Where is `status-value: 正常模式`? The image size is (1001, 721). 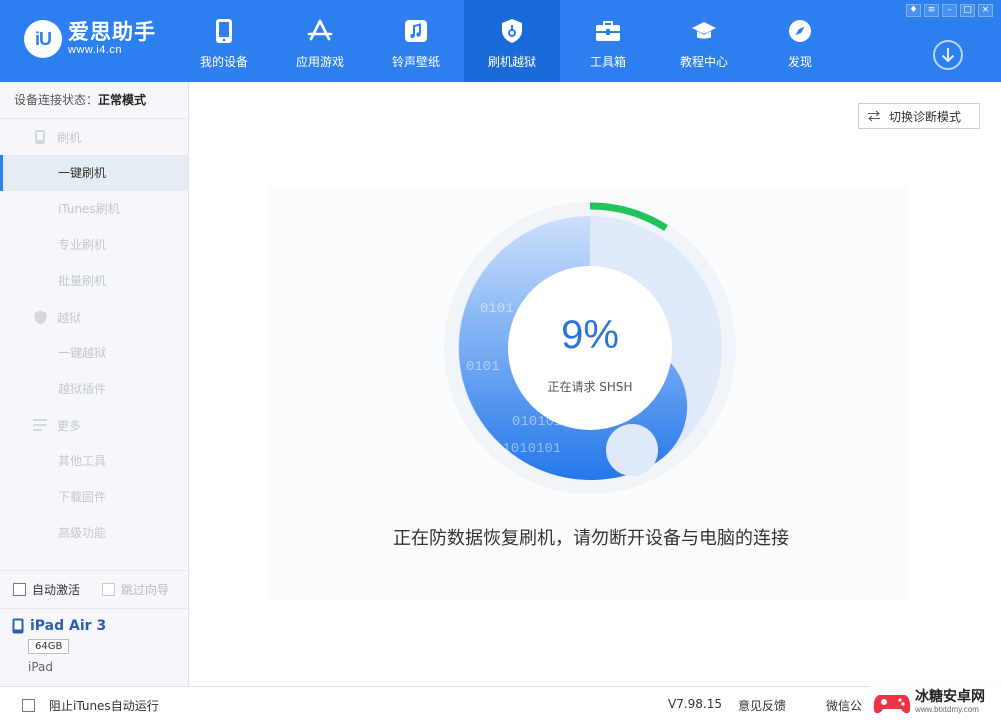
status-value: 正常模式 is located at coordinates (122, 100).